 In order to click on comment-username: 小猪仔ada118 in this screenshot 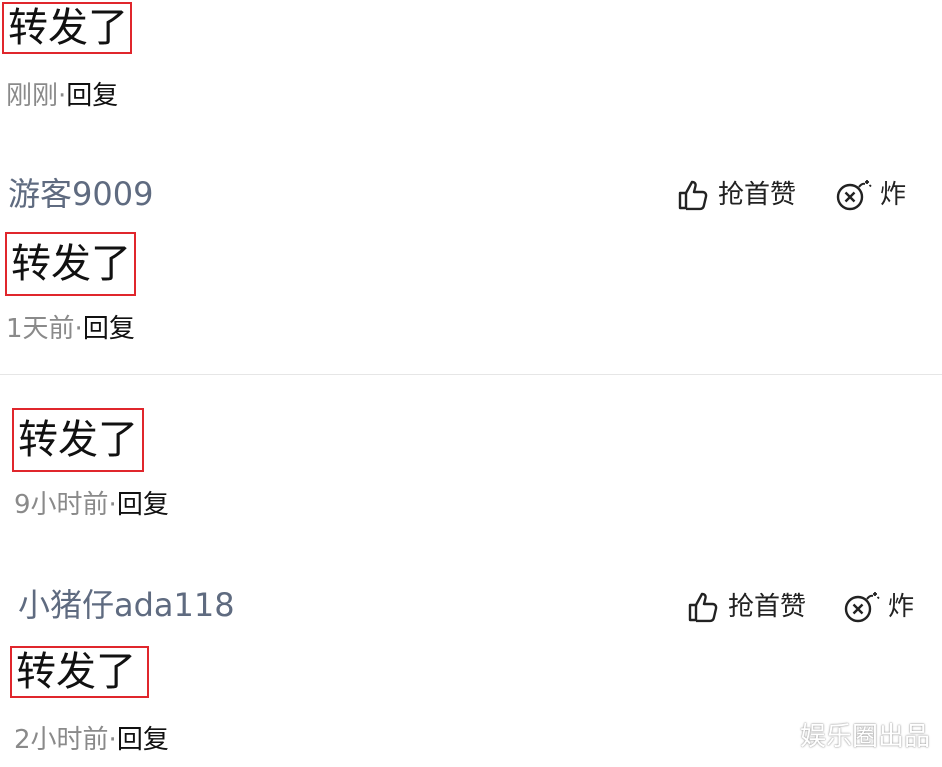, I will do `click(126, 605)`.